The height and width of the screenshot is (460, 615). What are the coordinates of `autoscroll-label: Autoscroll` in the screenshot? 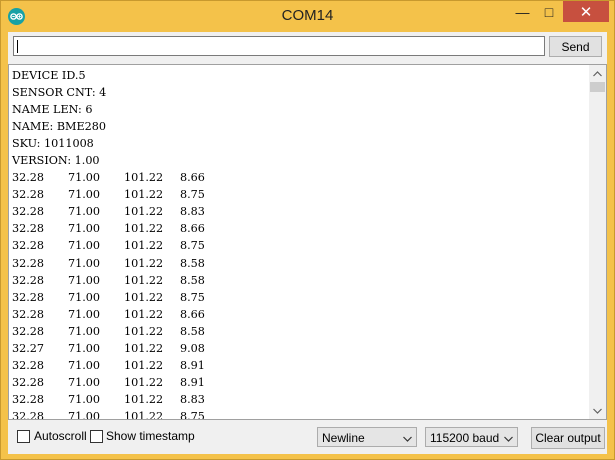 It's located at (60, 436).